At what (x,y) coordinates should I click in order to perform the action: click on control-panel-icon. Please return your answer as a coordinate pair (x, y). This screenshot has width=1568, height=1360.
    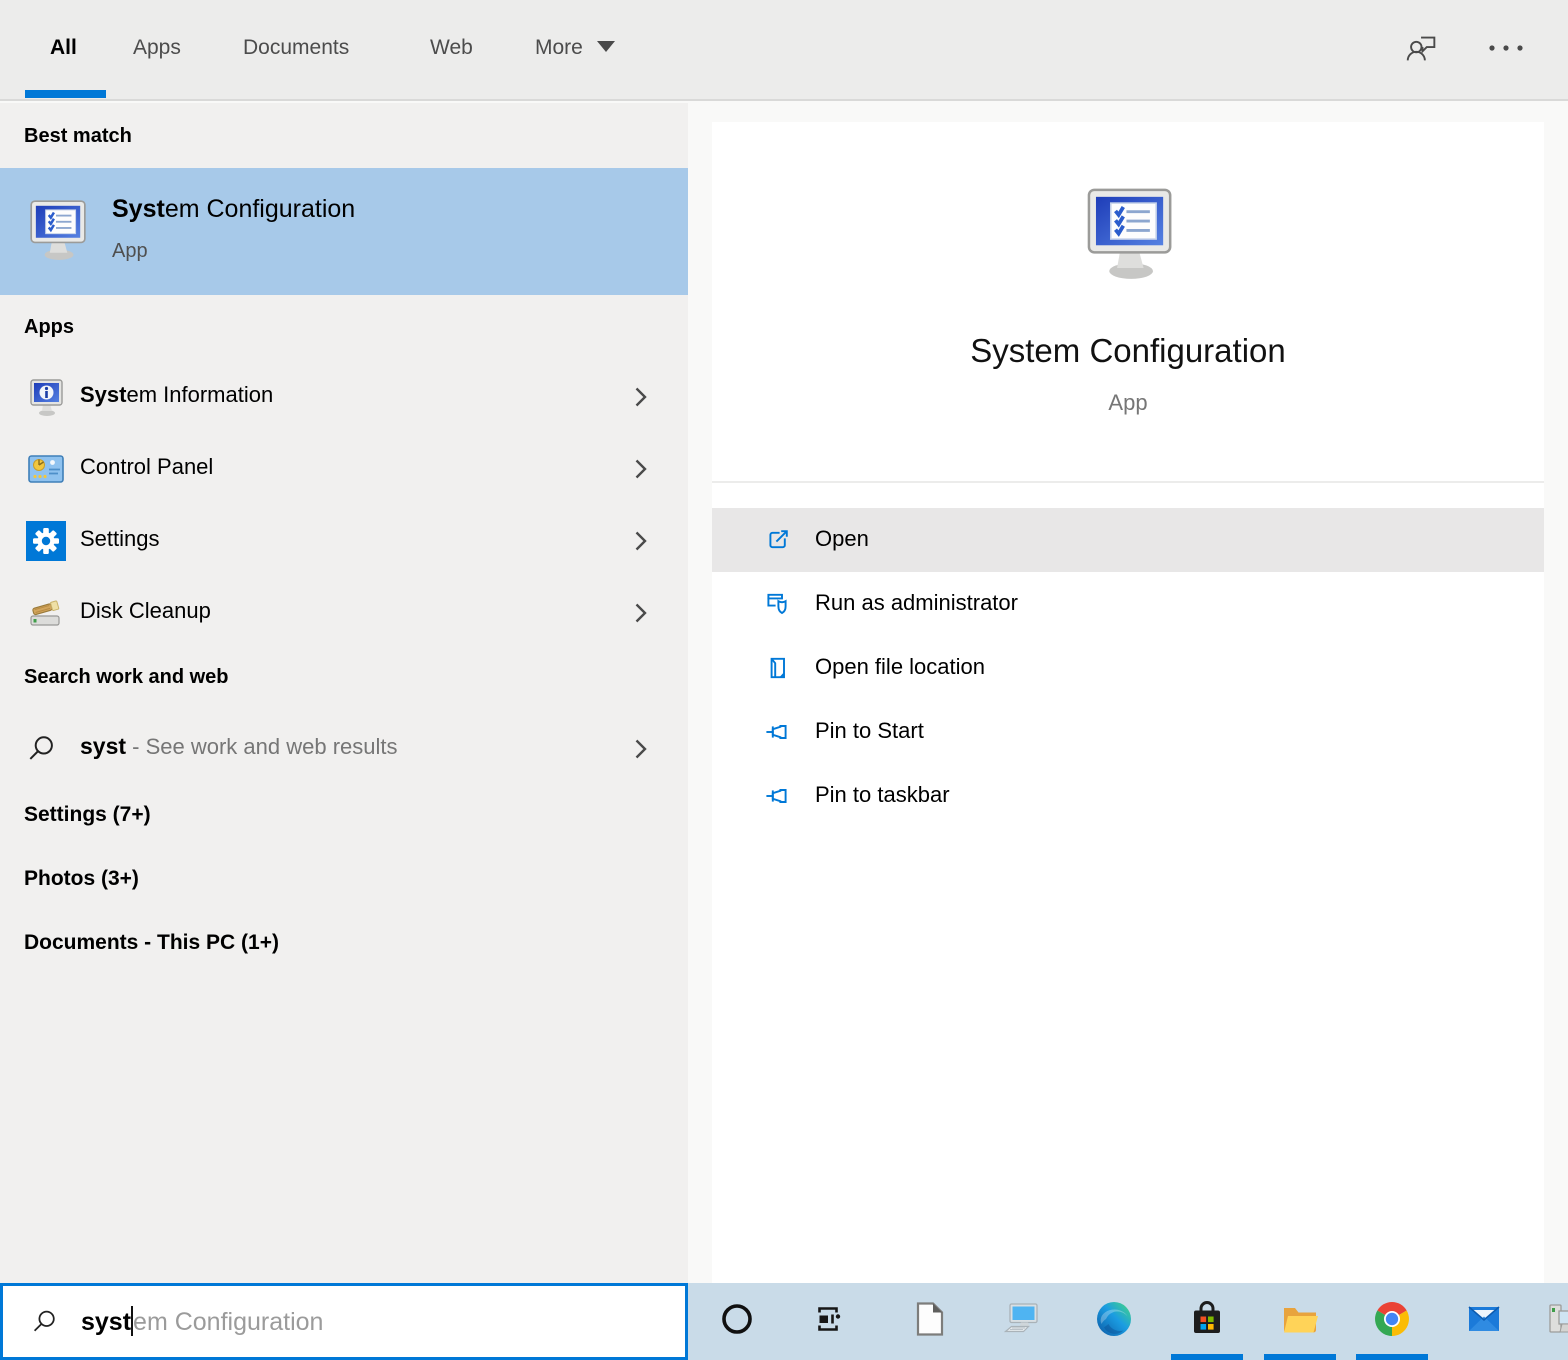
    Looking at the image, I should click on (46, 469).